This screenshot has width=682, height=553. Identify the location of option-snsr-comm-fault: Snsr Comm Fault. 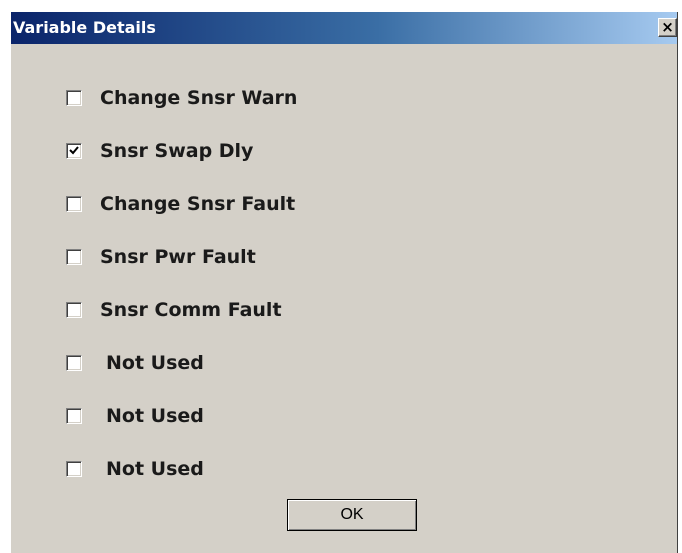
(174, 310).